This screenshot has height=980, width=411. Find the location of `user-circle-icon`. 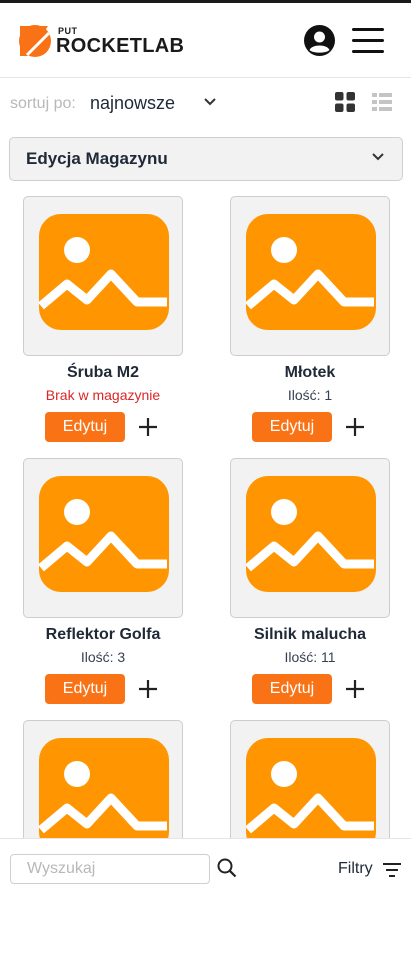

user-circle-icon is located at coordinates (319, 40).